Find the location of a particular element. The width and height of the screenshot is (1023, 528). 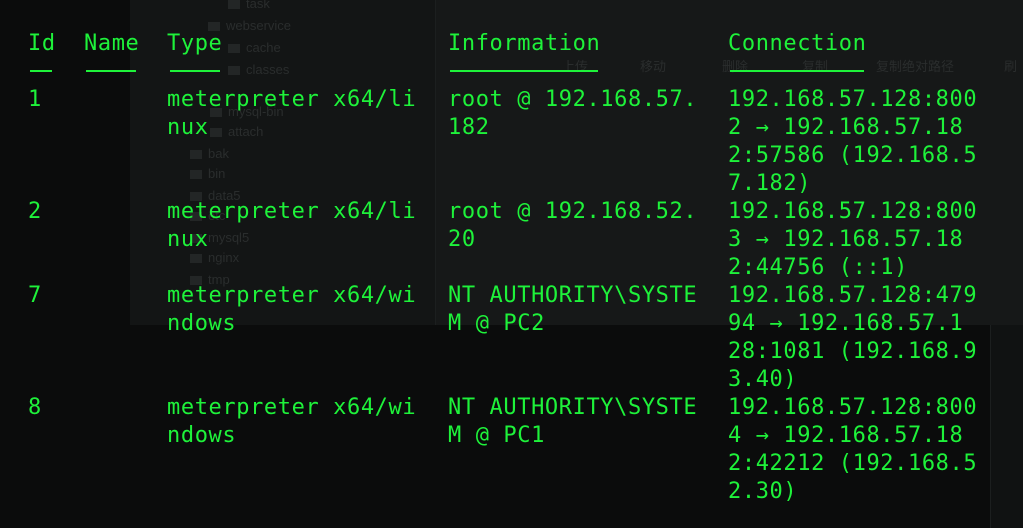

session-connection-line: 94 → 192.168.57.1 is located at coordinates (846, 323).